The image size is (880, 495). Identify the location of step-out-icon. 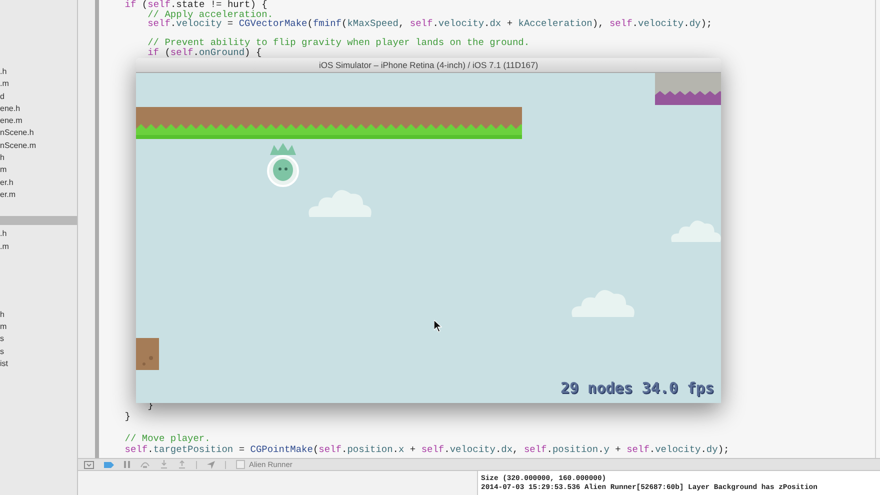
(182, 464).